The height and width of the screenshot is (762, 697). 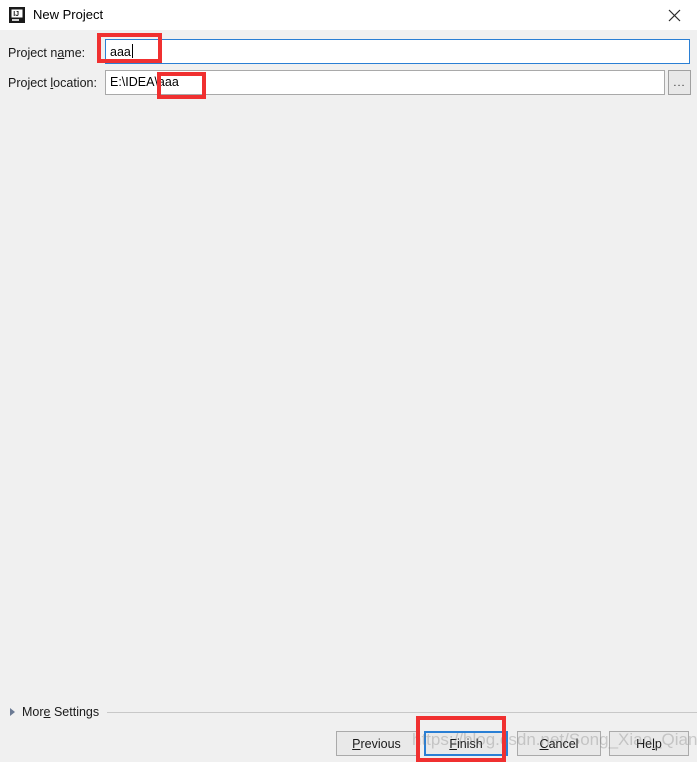 I want to click on project-name-input: aaa, so click(x=397, y=51).